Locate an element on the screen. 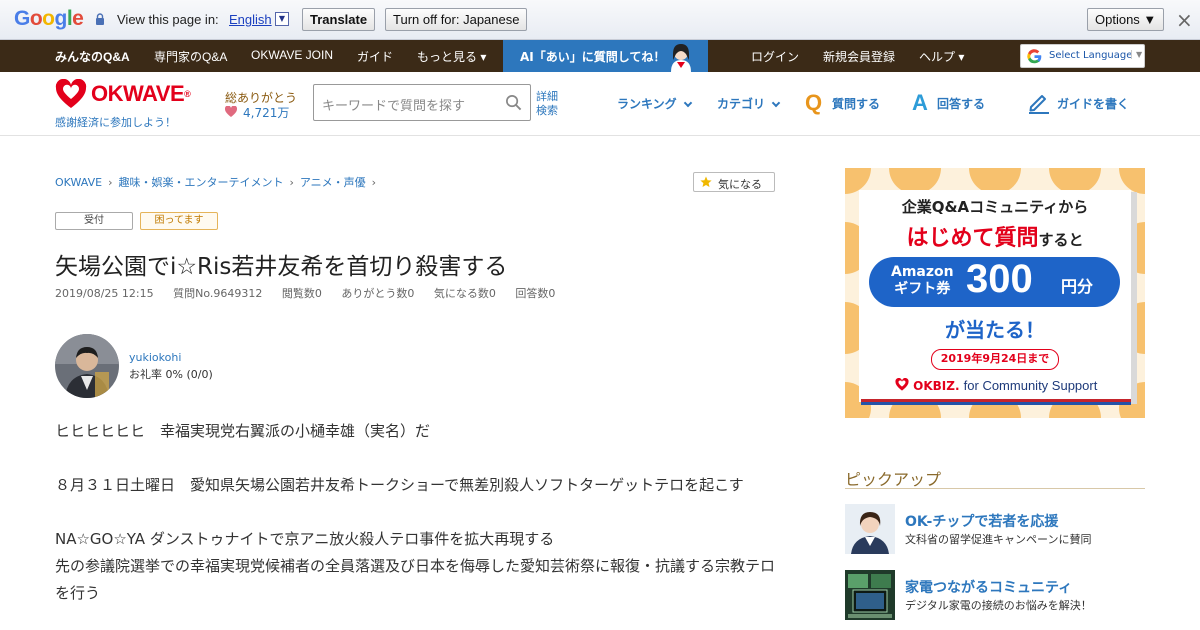 The width and height of the screenshot is (1200, 630). view-count: 閲覧数0 is located at coordinates (301, 293).